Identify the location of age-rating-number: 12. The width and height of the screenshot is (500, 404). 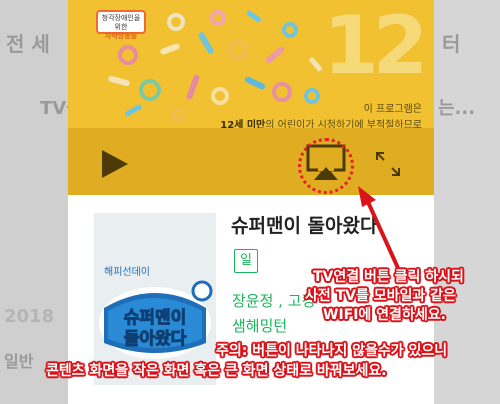
(375, 46).